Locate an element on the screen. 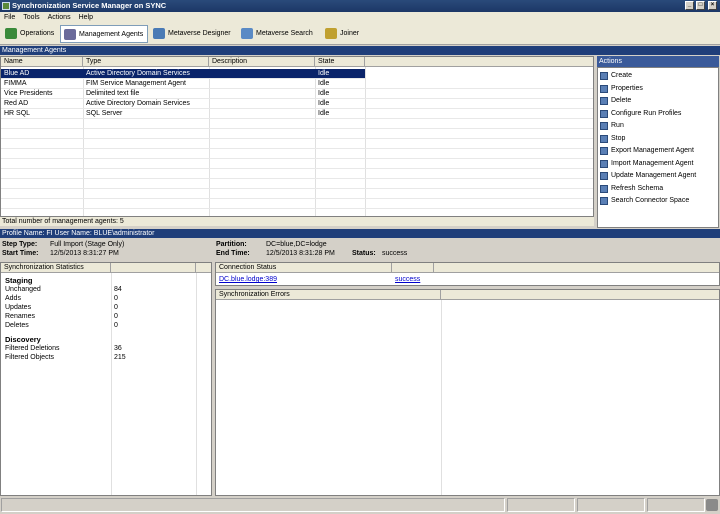  action-stop: Stop is located at coordinates (612, 139).